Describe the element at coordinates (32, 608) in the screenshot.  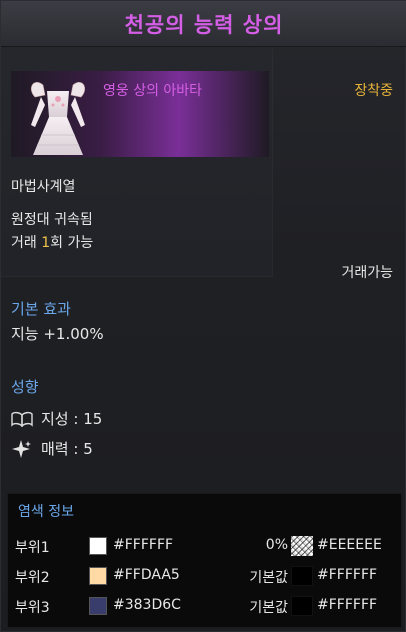
I see `dye-part-label: 부위3` at that location.